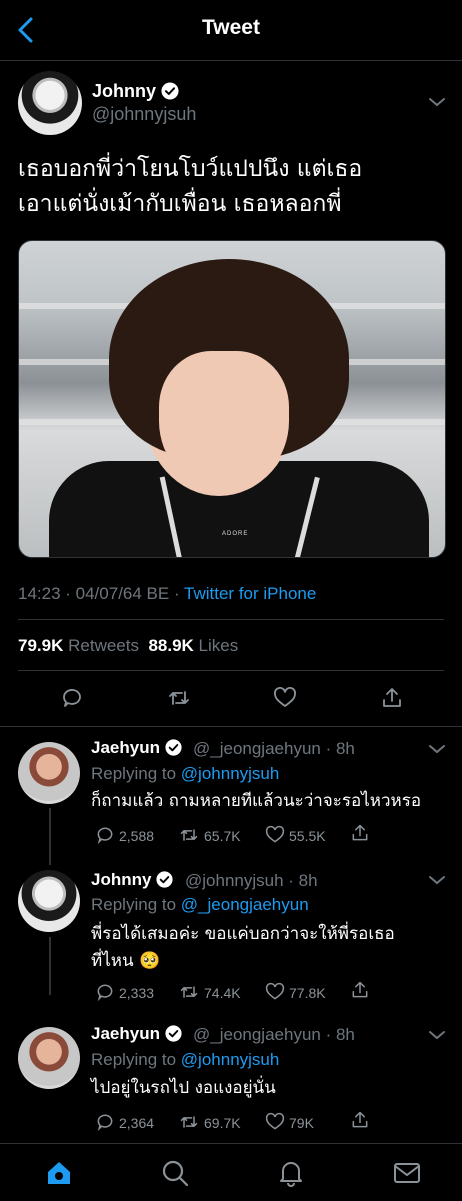 The height and width of the screenshot is (1201, 462). Describe the element at coordinates (235, 534) in the screenshot. I see `photo-watermark: ADORE` at that location.